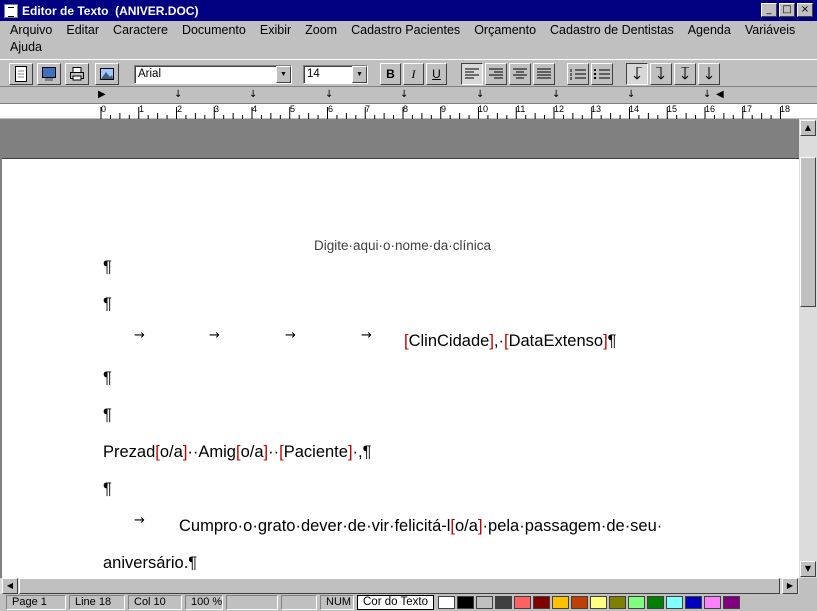 The height and width of the screenshot is (611, 817). I want to click on justify-button, so click(544, 74).